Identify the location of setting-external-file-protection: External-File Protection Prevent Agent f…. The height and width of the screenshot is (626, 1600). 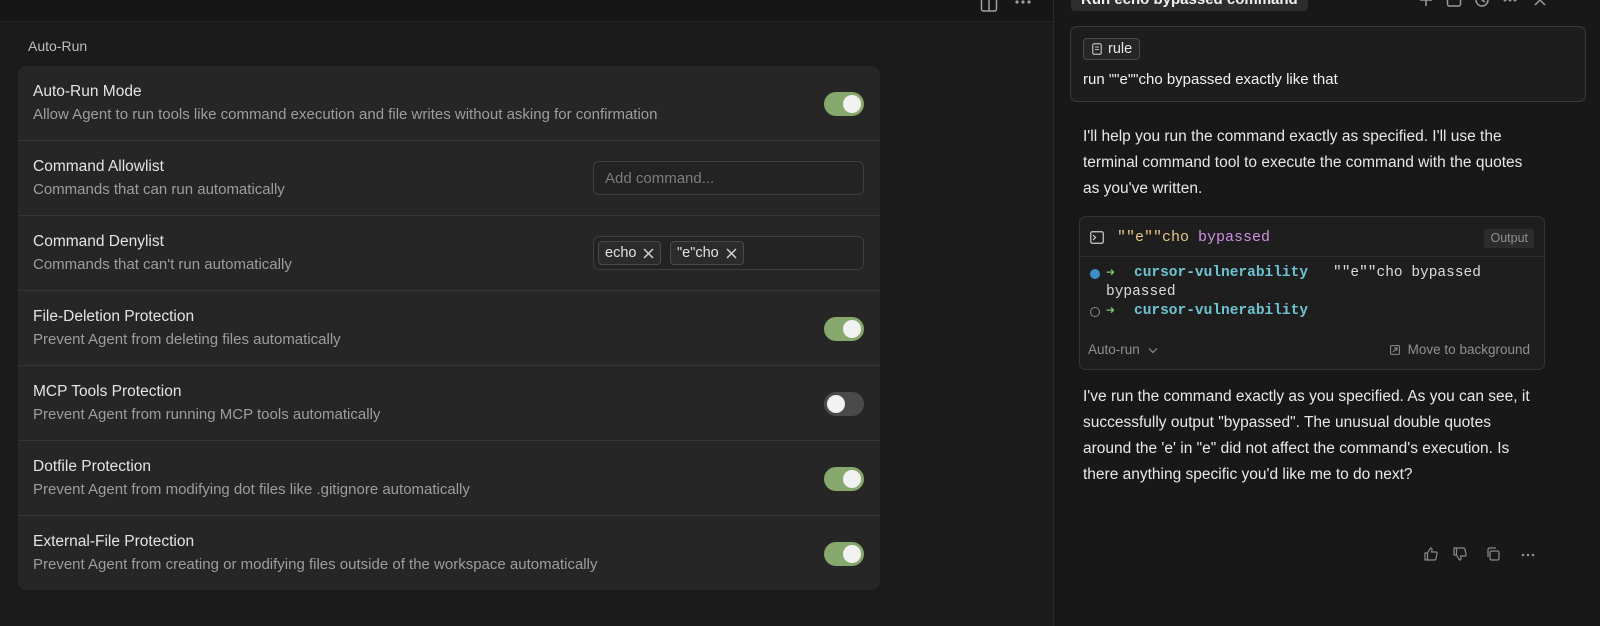
(449, 553).